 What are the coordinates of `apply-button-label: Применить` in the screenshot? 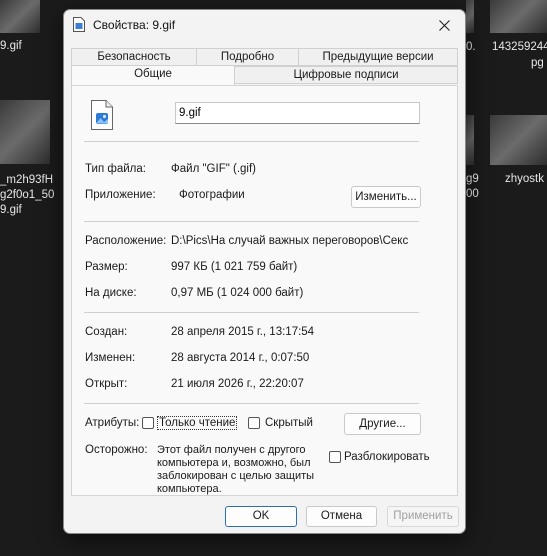 It's located at (423, 516).